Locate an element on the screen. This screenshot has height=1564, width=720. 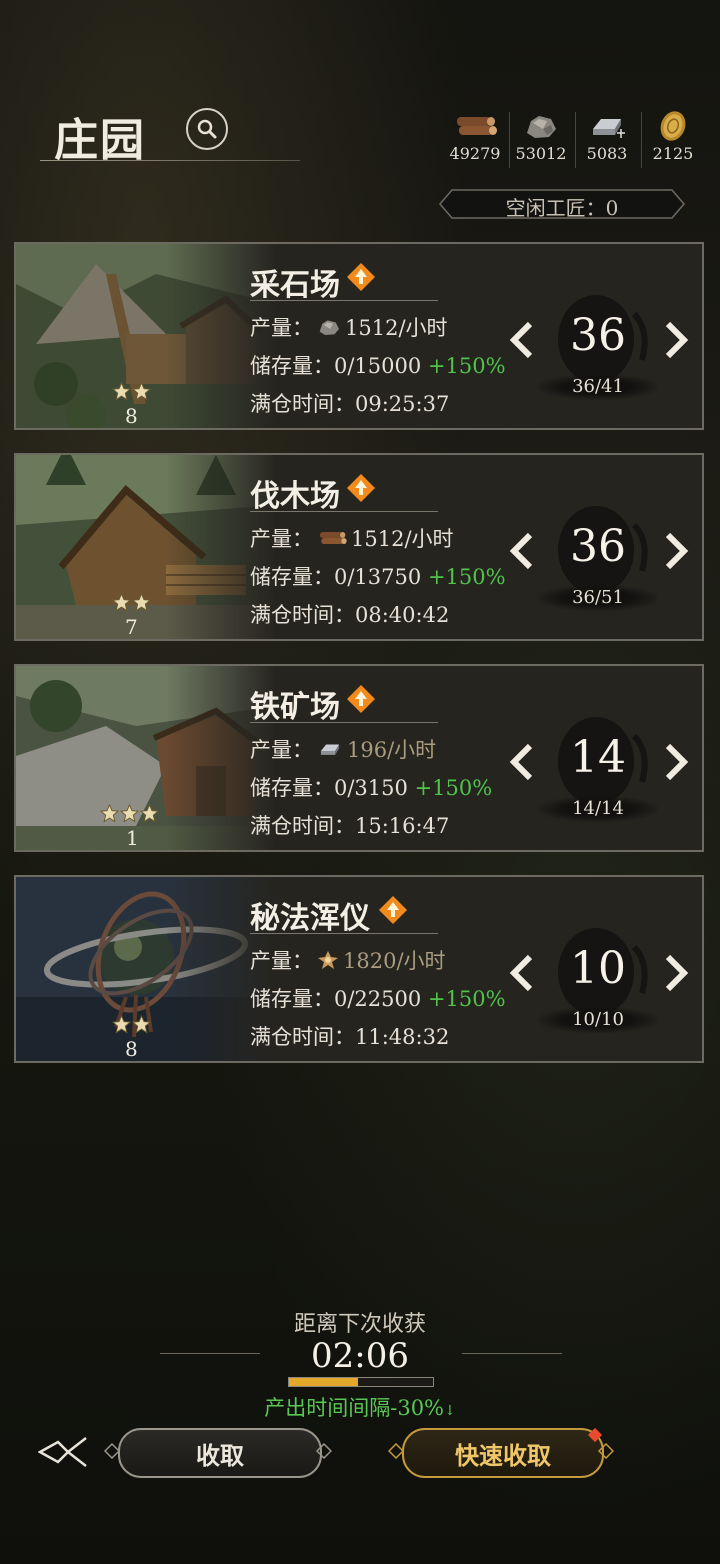
interval-label: 产出时间间隔-30% is located at coordinates (354, 1408).